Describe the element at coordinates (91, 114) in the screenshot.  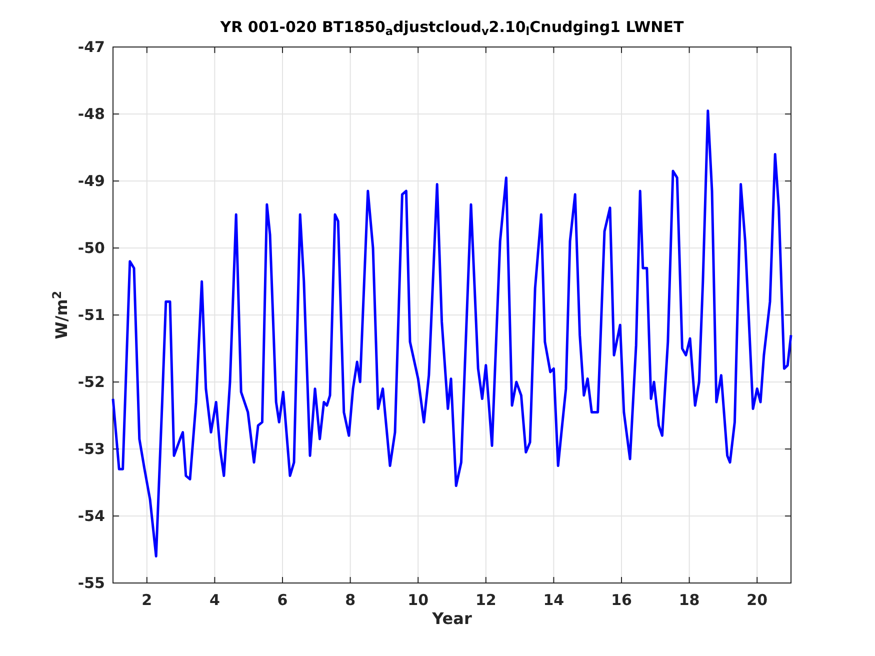
I see `tick-label: -48` at that location.